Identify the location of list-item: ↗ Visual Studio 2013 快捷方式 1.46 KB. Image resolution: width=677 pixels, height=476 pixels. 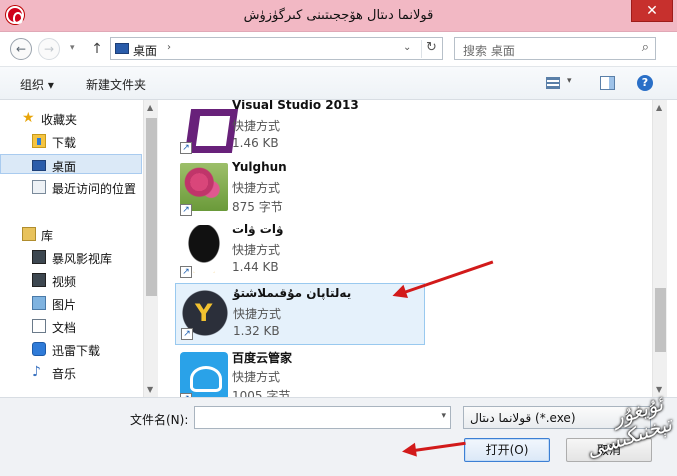
(300, 129).